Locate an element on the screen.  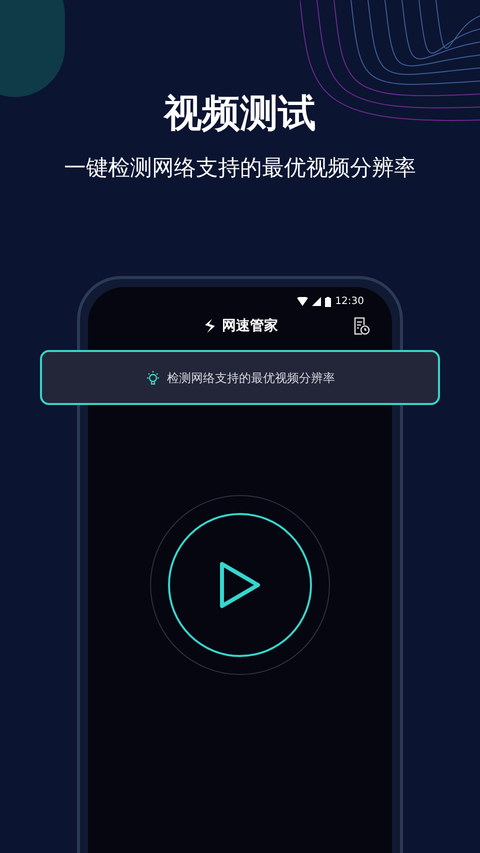
tip-text: 检测网络支持的最优视频分辨率 is located at coordinates (251, 378).